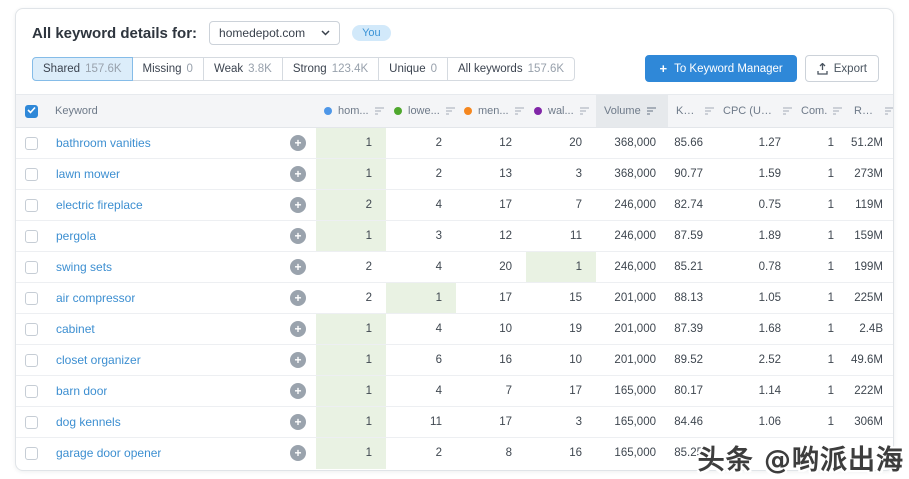  What do you see at coordinates (421, 174) in the screenshot?
I see `position-lowe: 2` at bounding box center [421, 174].